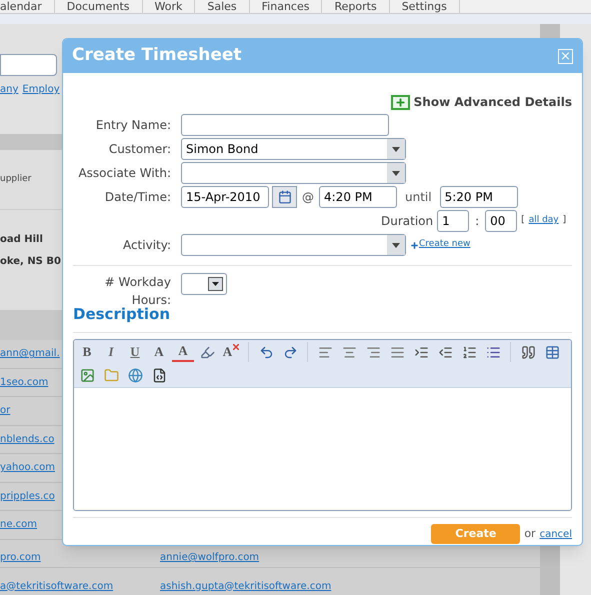 This screenshot has width=591, height=595. What do you see at coordinates (266, 352) in the screenshot?
I see `undo-icon` at bounding box center [266, 352].